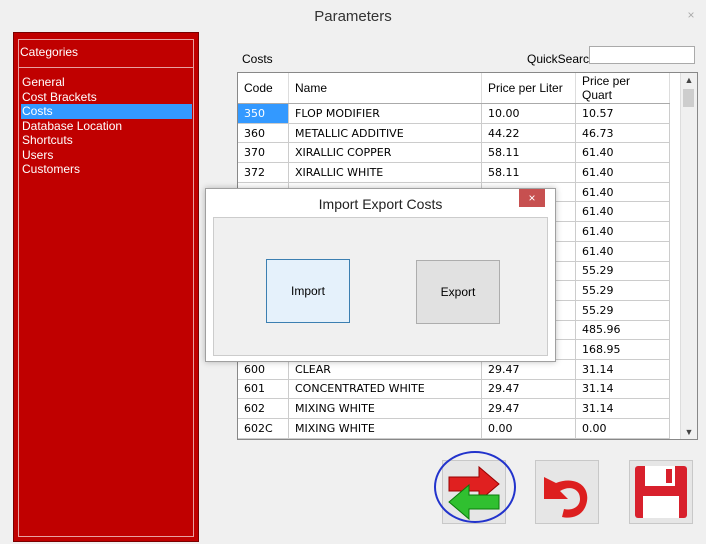  Describe the element at coordinates (688, 98) in the screenshot. I see `scroll-thumb` at that location.